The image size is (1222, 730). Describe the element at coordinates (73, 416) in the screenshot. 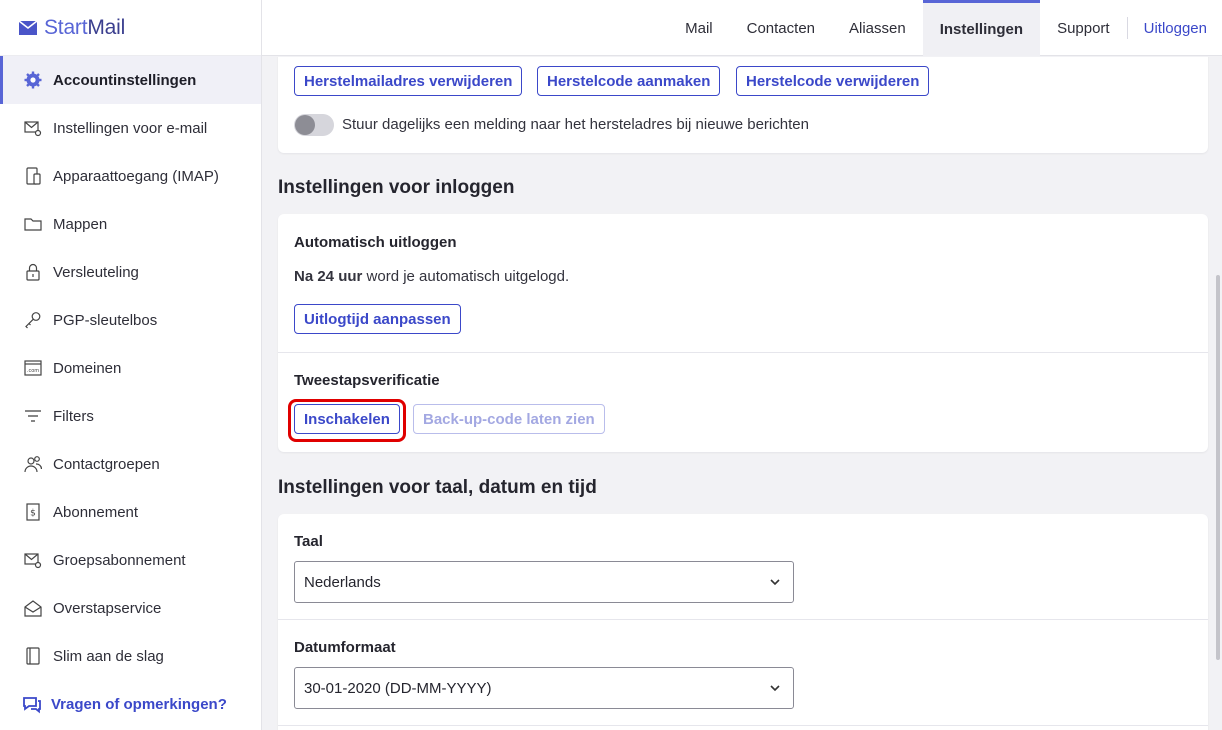

I see `sidebar-item-label: Filters` at that location.